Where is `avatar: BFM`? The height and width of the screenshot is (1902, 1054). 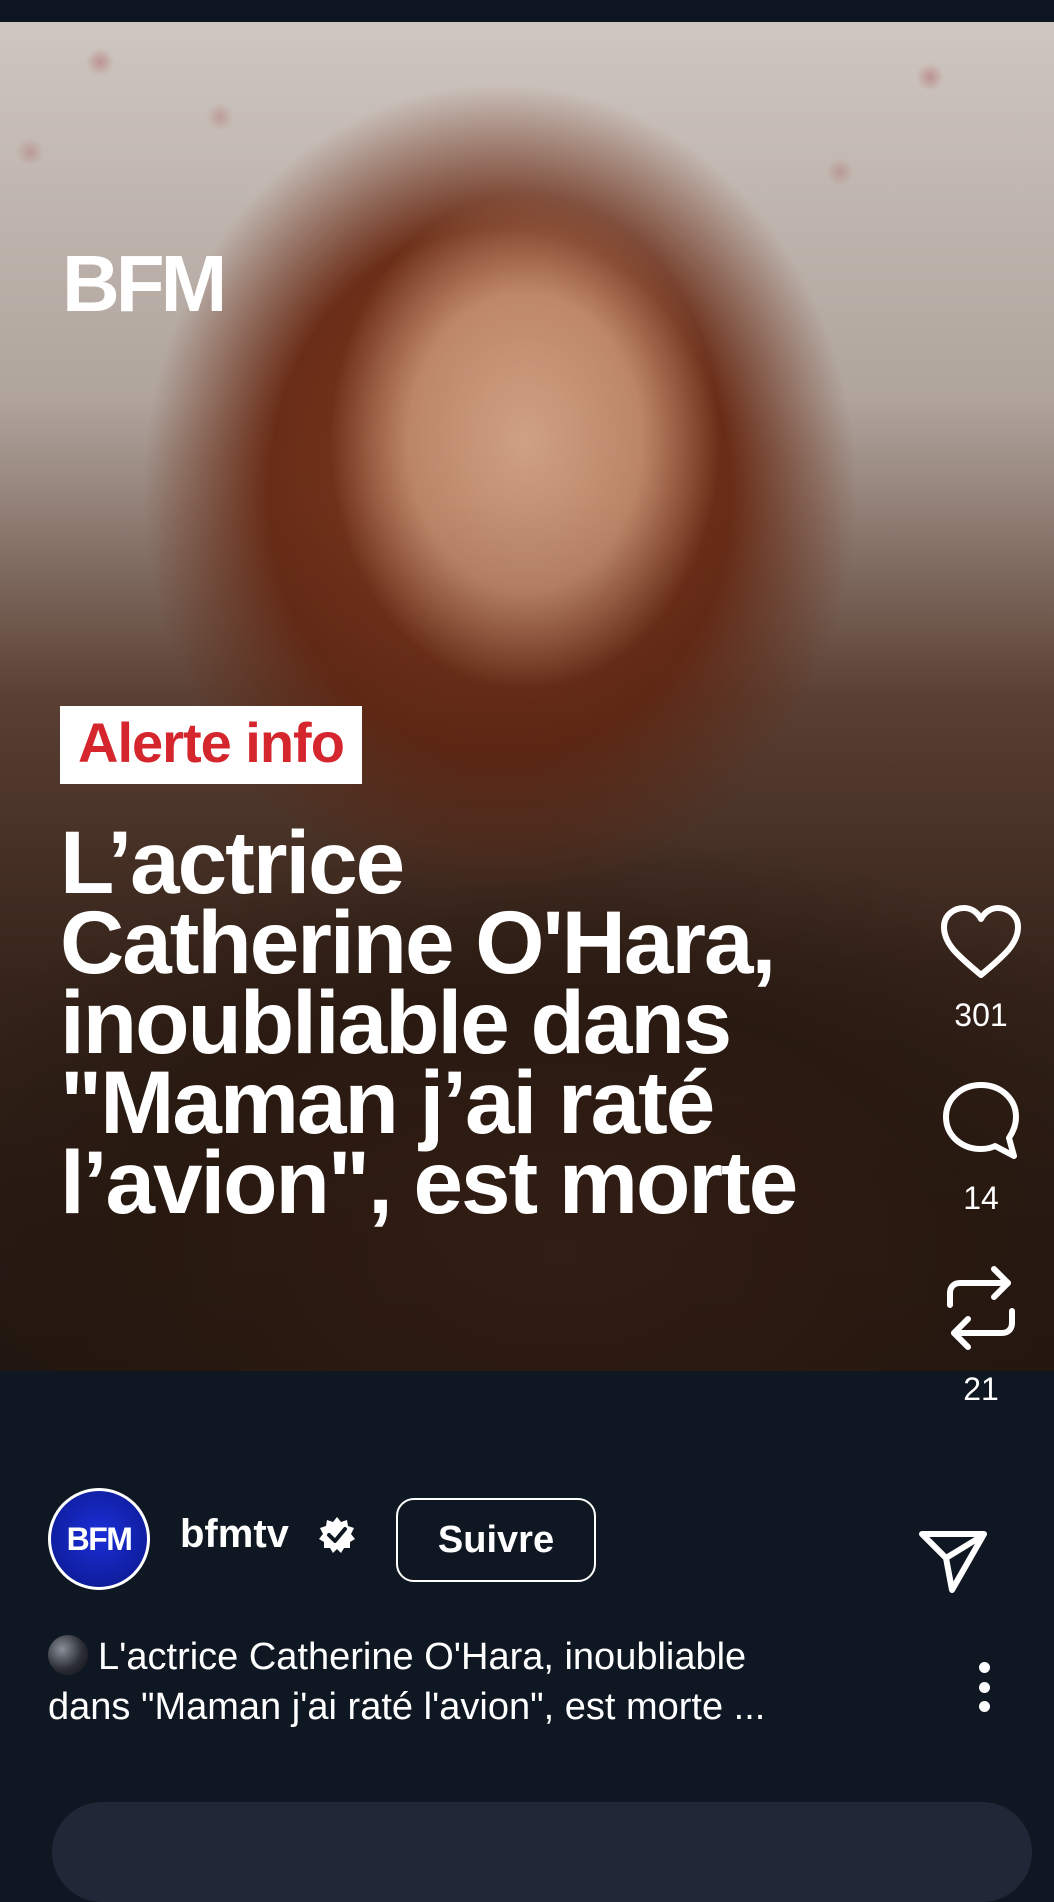
avatar: BFM is located at coordinates (99, 1539).